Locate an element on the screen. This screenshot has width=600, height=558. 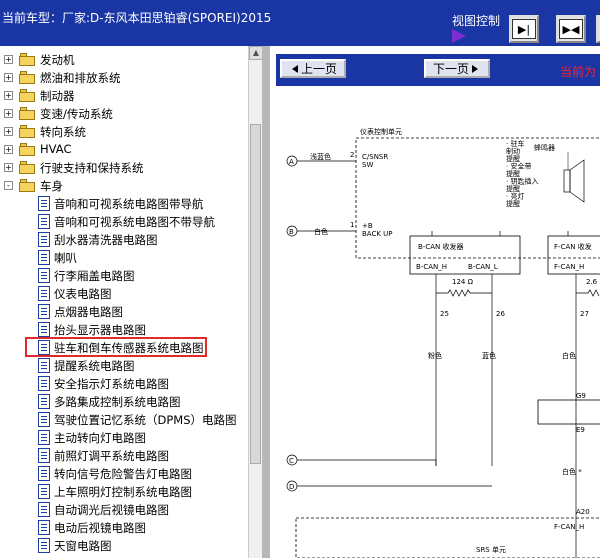
pin-e9: E9 is located at coordinates (580, 430).